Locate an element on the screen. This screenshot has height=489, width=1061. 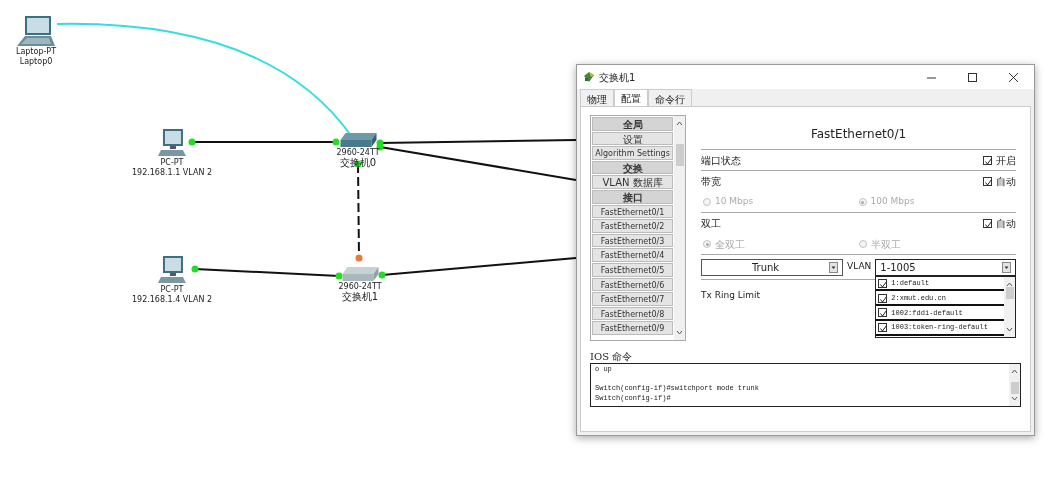
field-label: Tx Ring Limit is located at coordinates (731, 296).